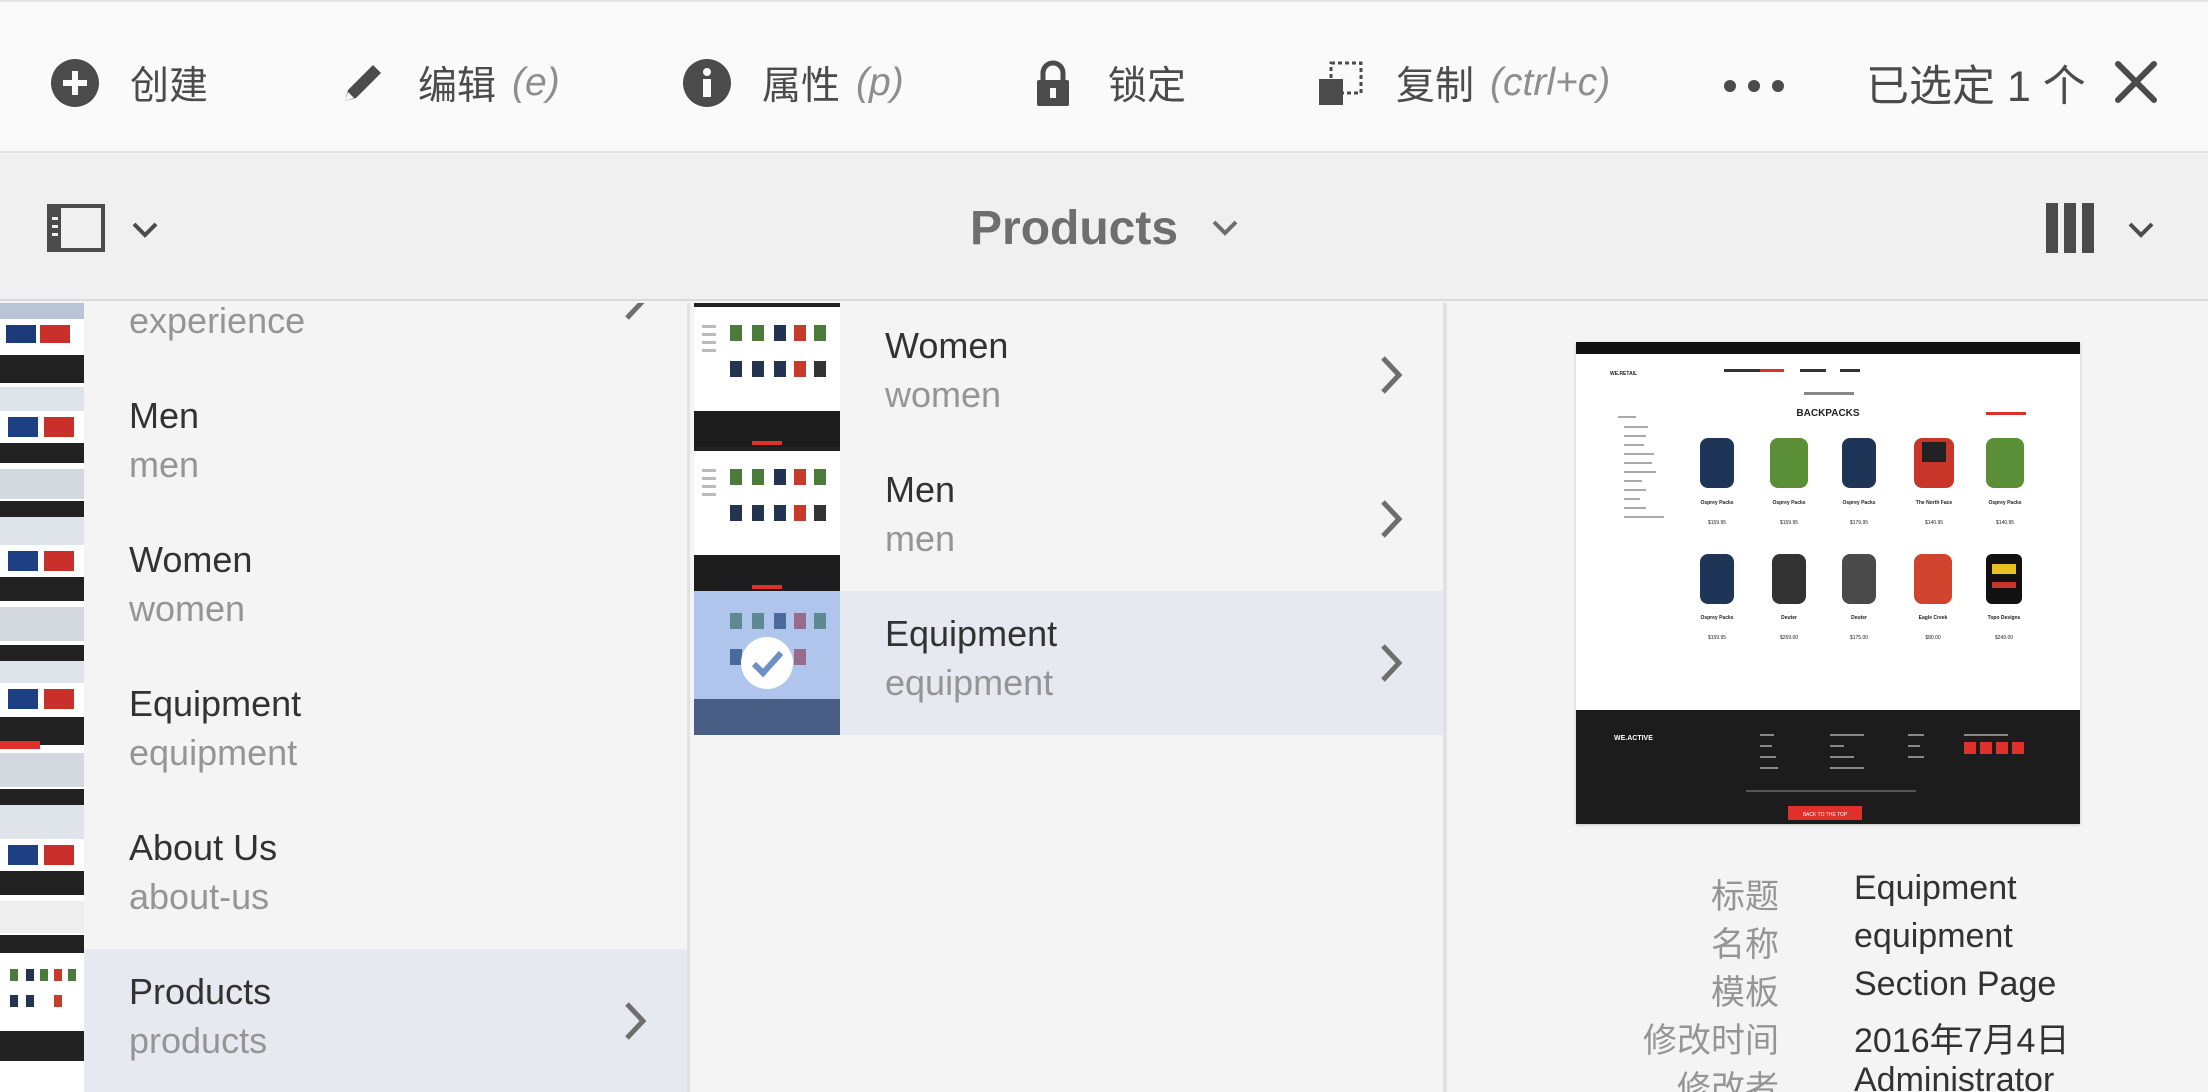 This screenshot has height=1092, width=2208. I want to click on meta-row-name: 名称 equipment, so click(1829, 941).